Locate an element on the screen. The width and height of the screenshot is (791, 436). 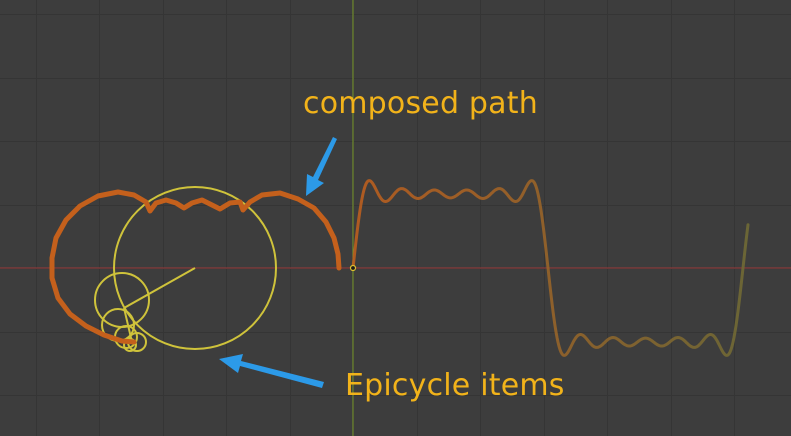
epicycle-radius-line is located at coordinates (159, 288).